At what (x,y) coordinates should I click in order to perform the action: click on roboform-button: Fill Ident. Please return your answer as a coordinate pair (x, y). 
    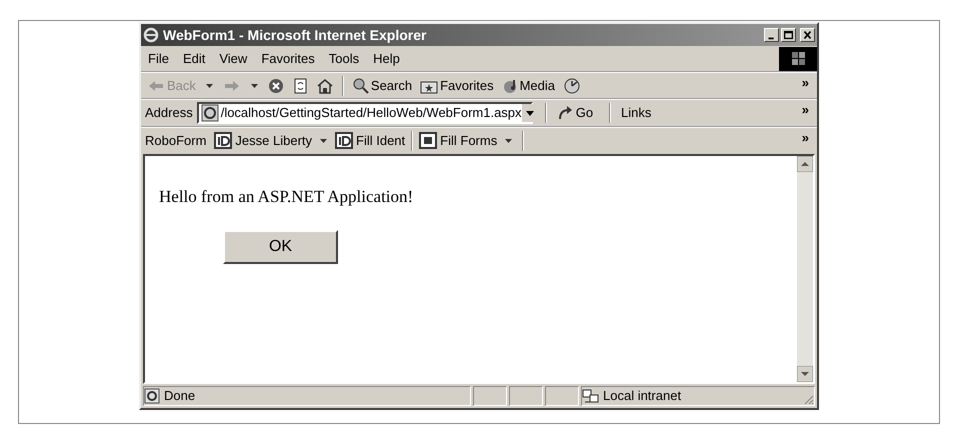
    Looking at the image, I should click on (370, 141).